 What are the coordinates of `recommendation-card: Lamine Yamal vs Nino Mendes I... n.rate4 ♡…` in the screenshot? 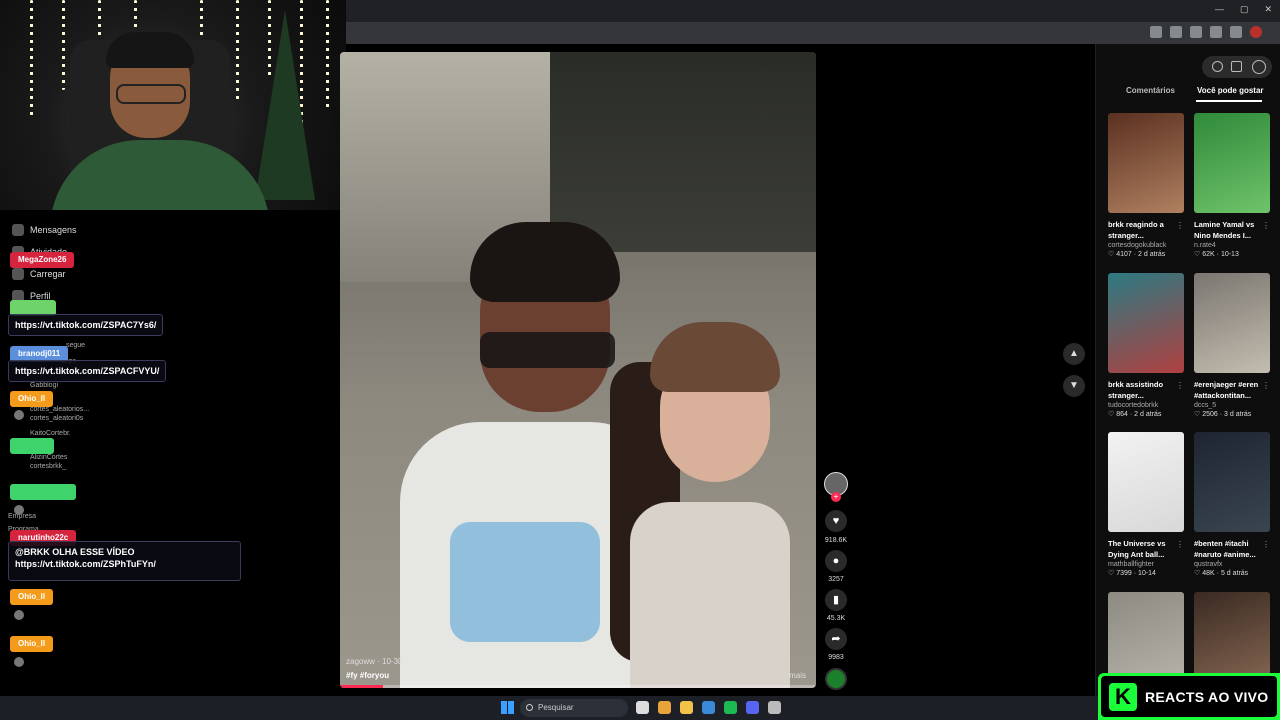 It's located at (1232, 185).